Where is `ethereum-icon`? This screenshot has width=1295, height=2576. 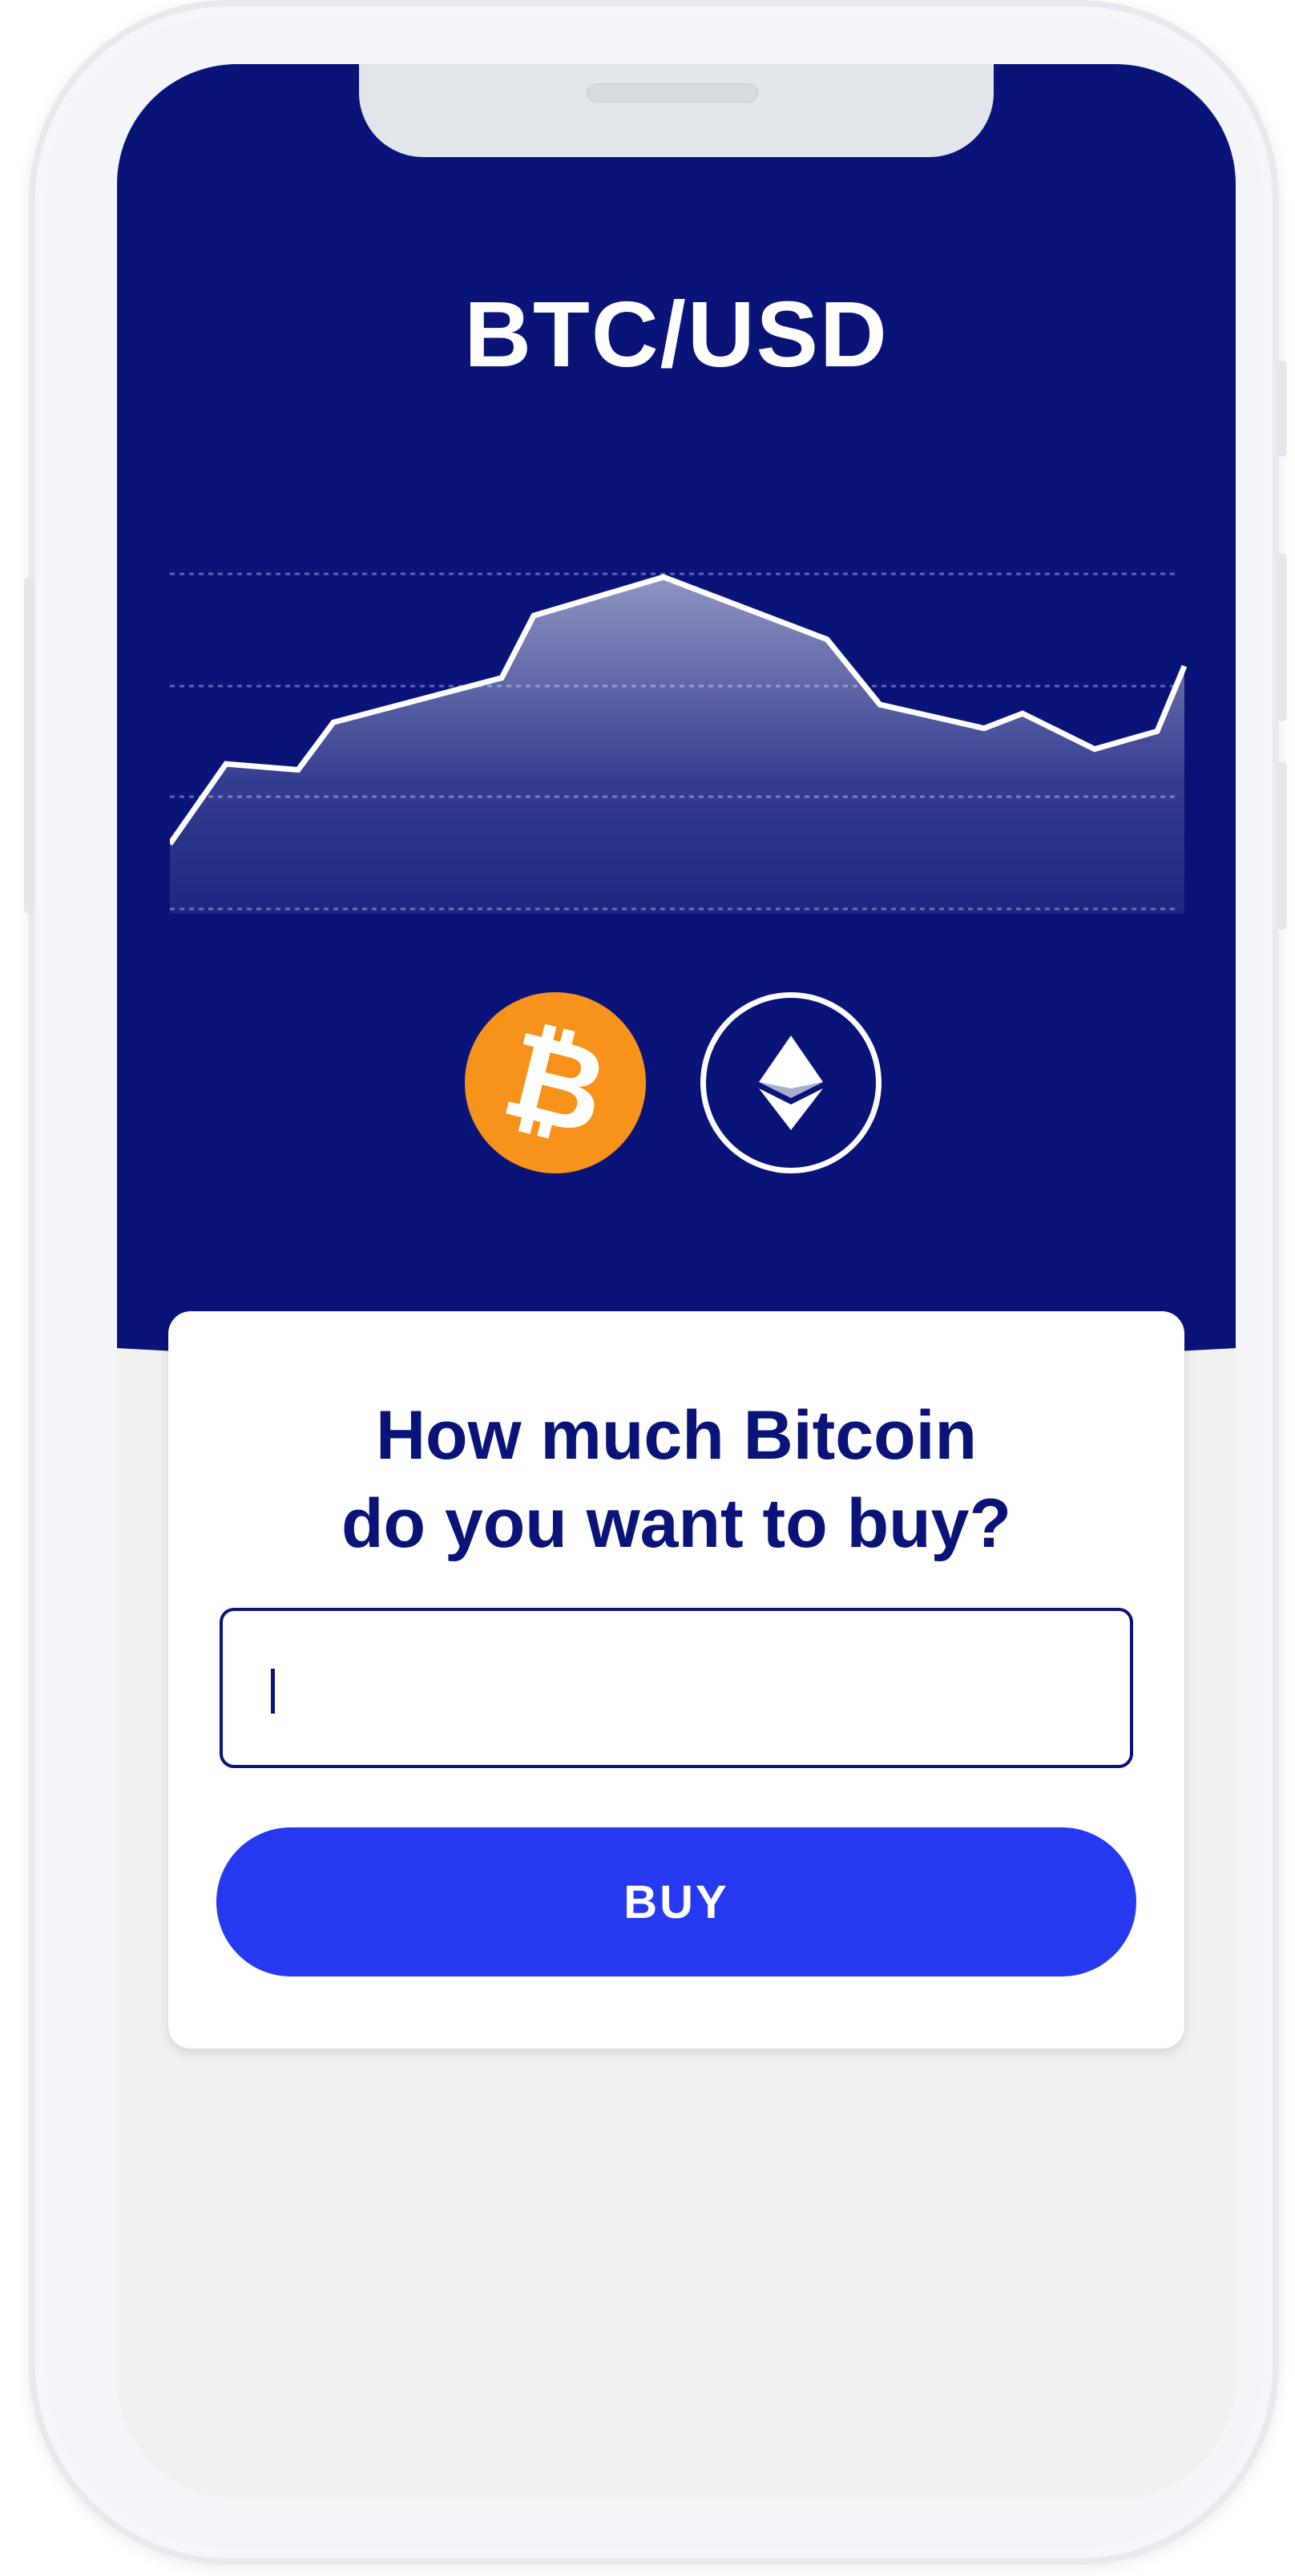 ethereum-icon is located at coordinates (791, 1083).